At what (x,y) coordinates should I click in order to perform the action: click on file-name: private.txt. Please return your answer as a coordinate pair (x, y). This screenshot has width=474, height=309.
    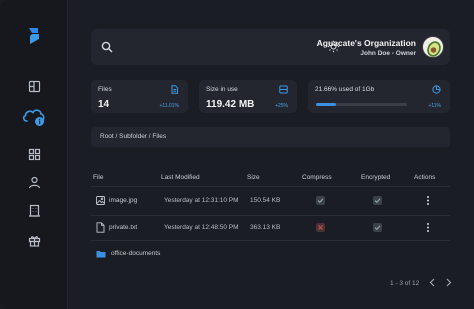
    Looking at the image, I should click on (123, 227).